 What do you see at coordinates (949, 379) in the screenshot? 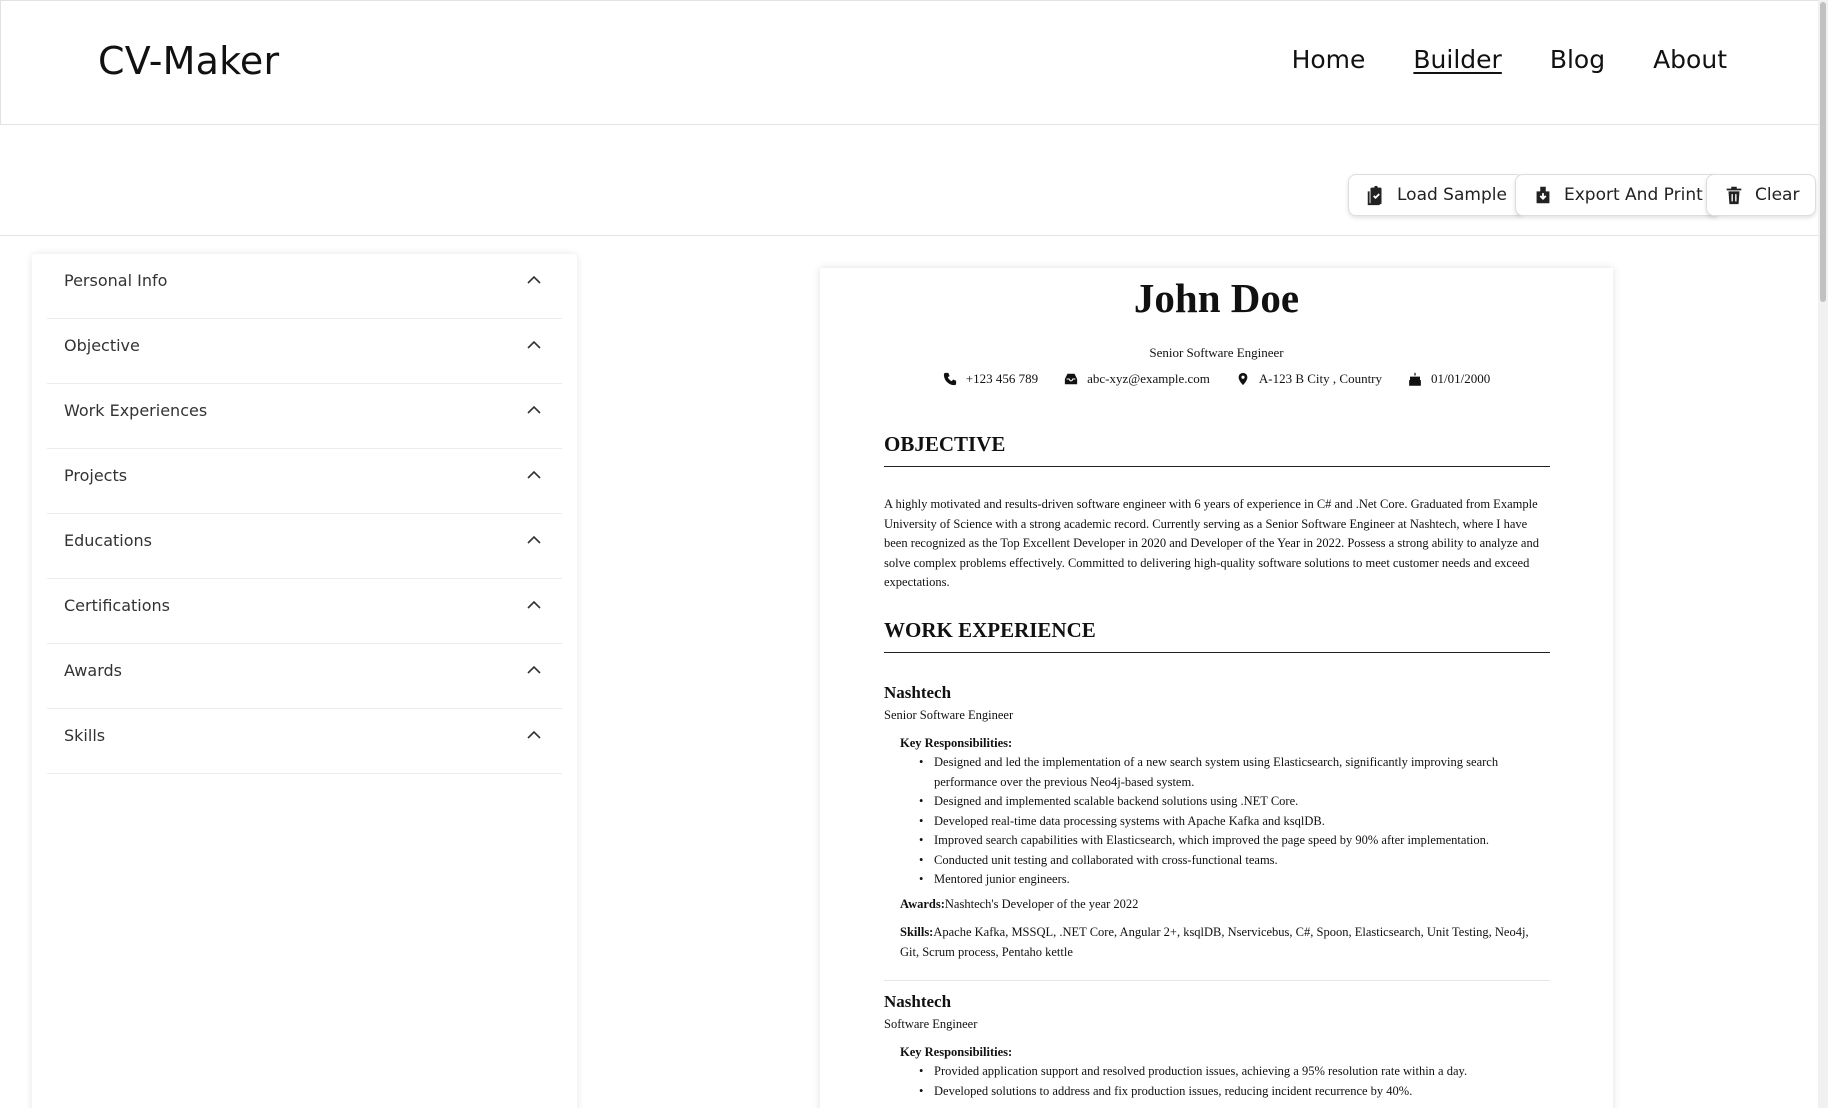
I see `phone-icon` at bounding box center [949, 379].